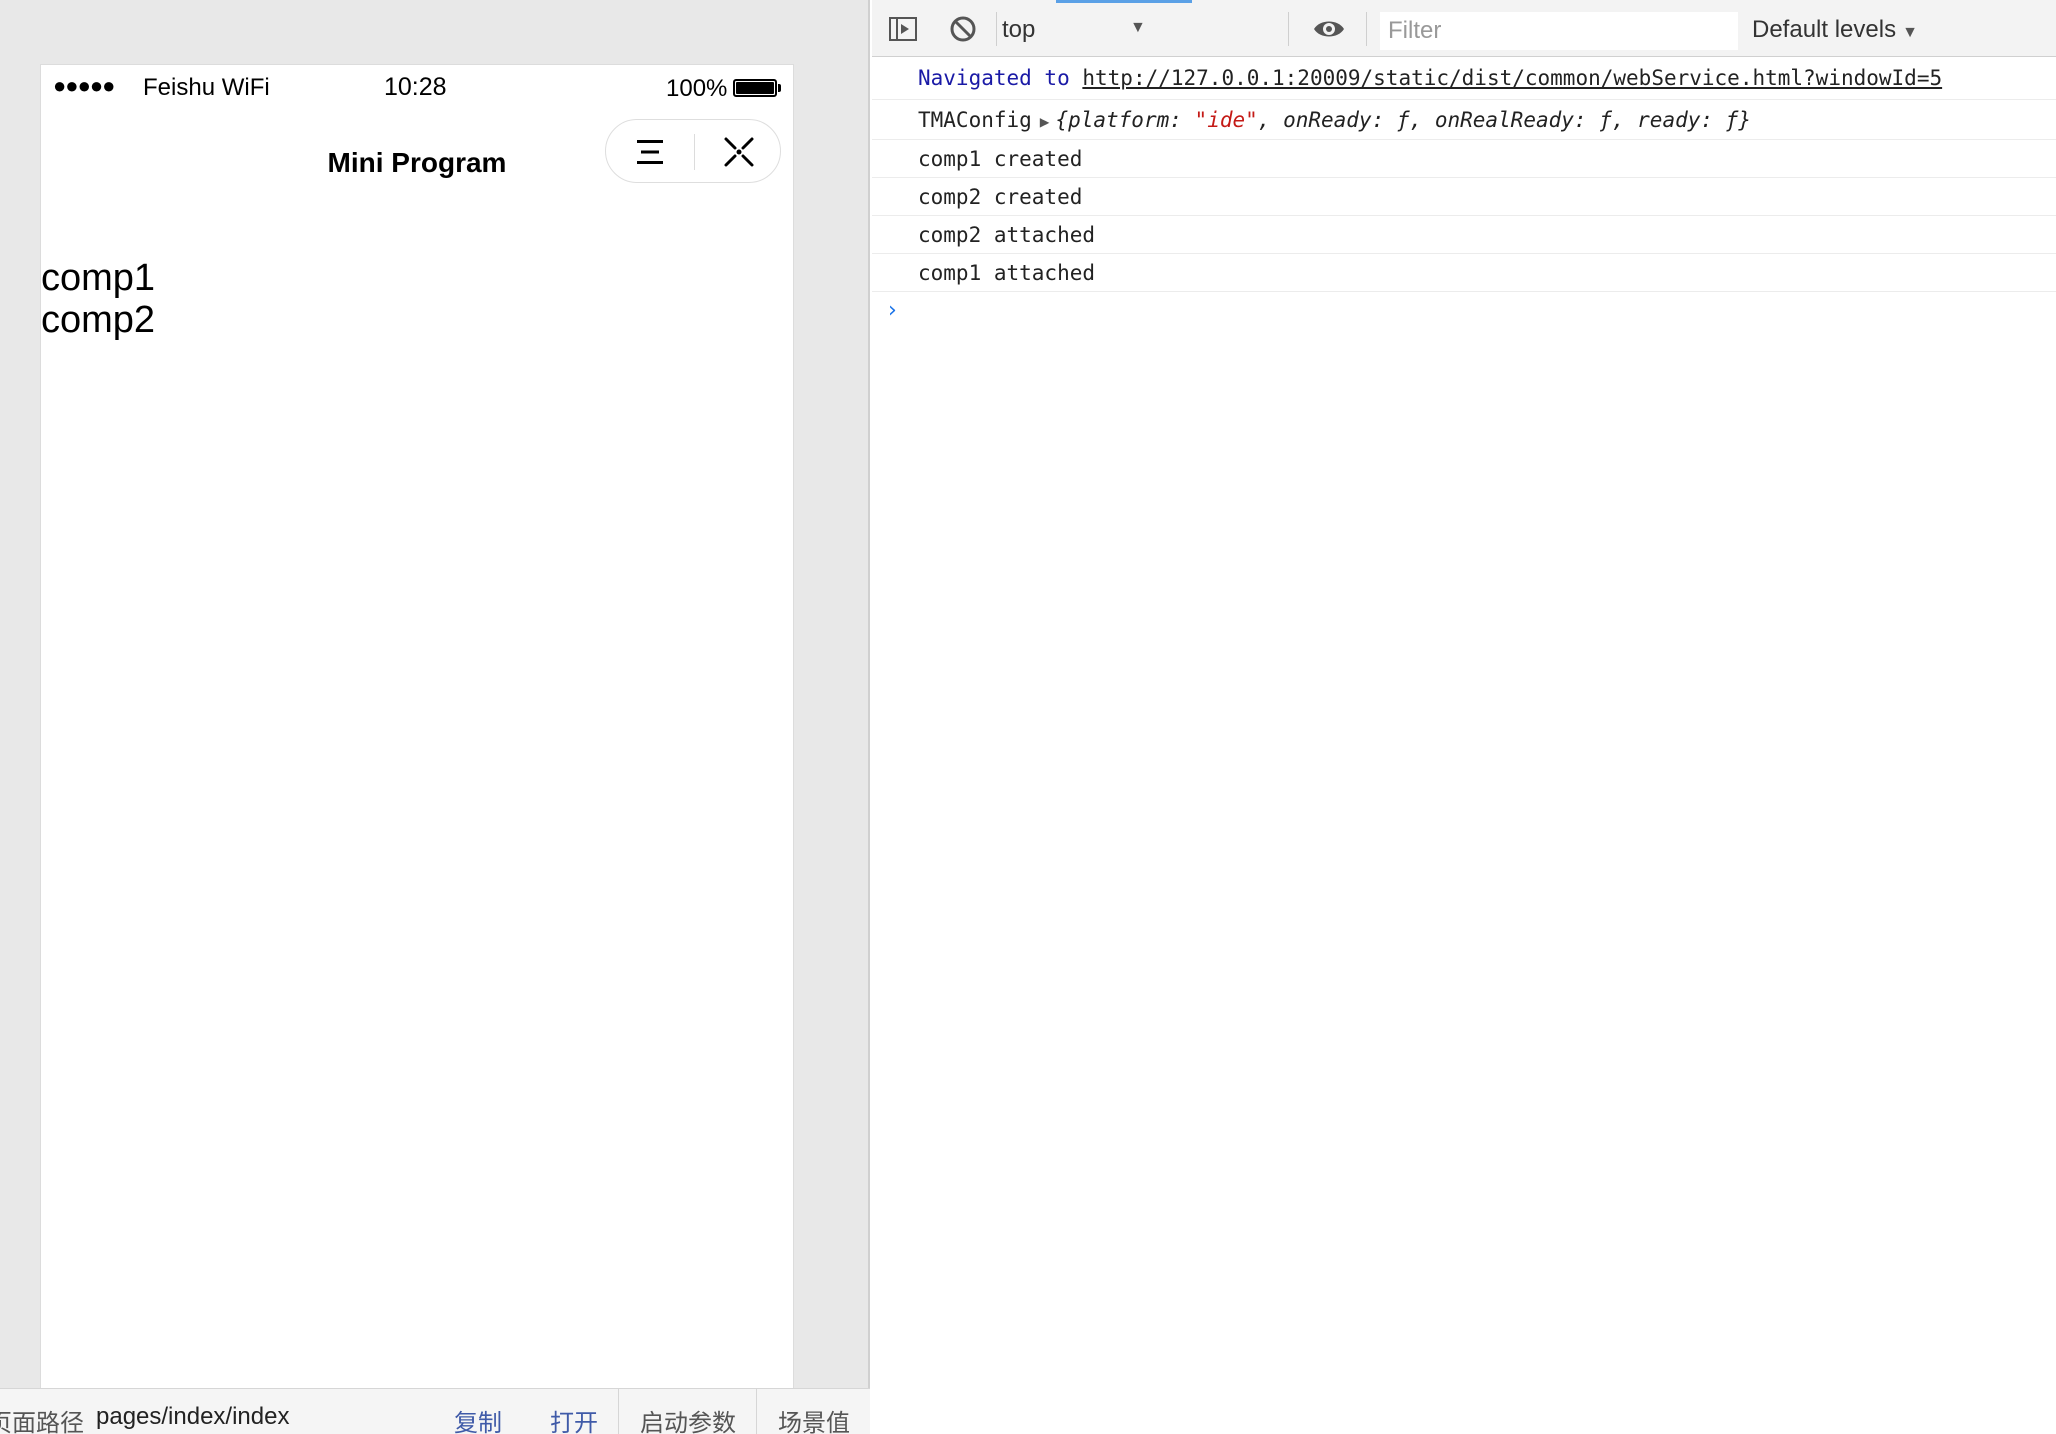 The image size is (2056, 1434). What do you see at coordinates (1045, 121) in the screenshot?
I see `expand-triangle-icon: ▶` at bounding box center [1045, 121].